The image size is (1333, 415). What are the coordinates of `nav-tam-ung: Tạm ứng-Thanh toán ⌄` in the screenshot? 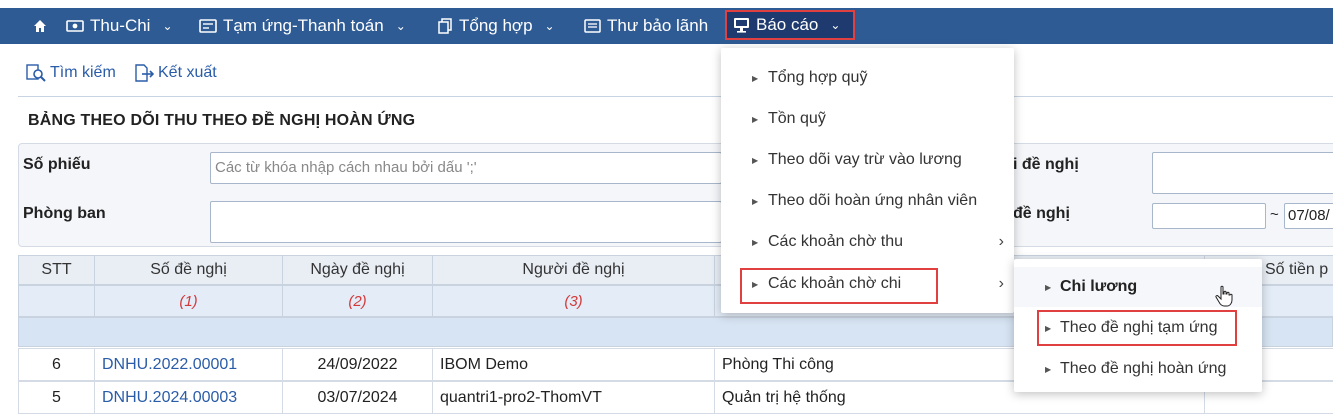 It's located at (302, 26).